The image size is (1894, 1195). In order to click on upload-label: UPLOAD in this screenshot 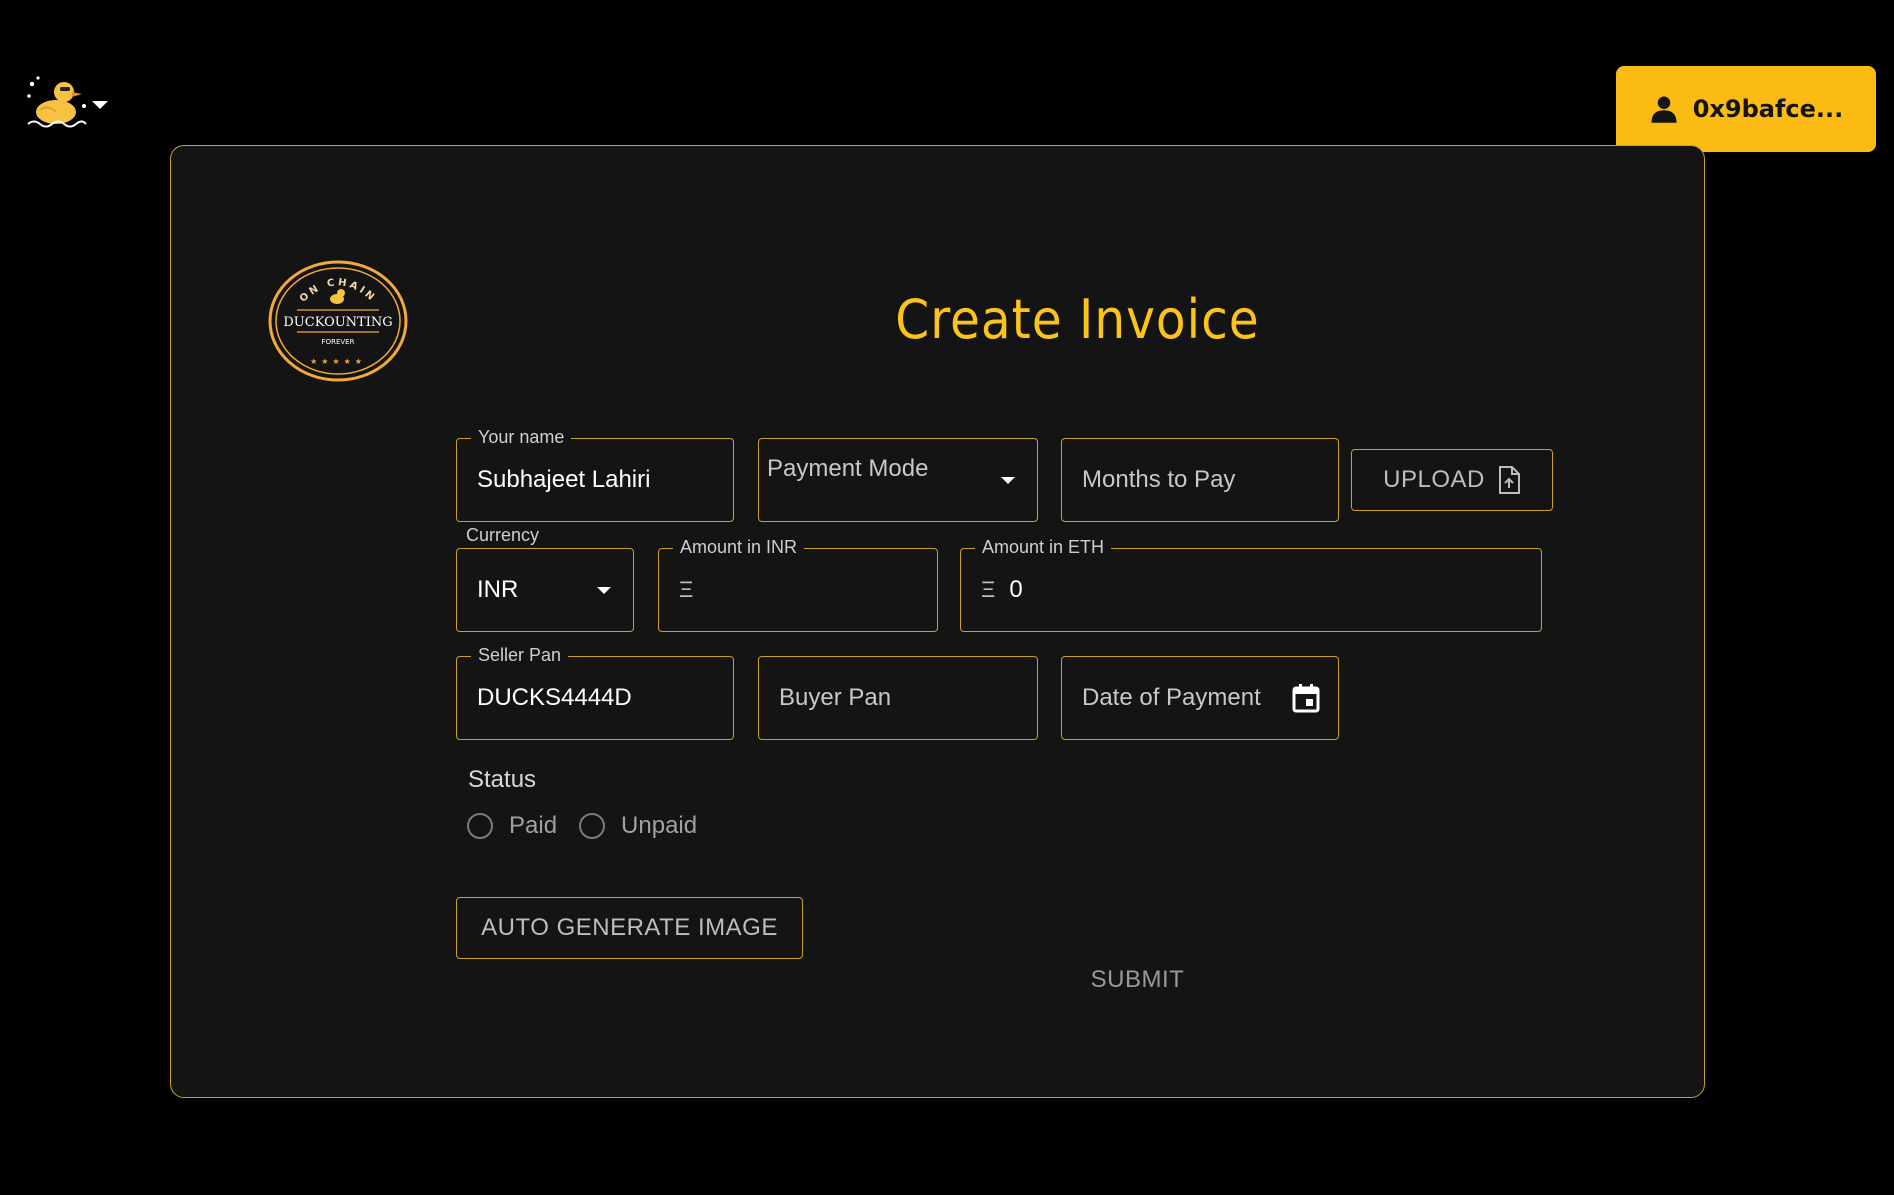, I will do `click(1434, 479)`.